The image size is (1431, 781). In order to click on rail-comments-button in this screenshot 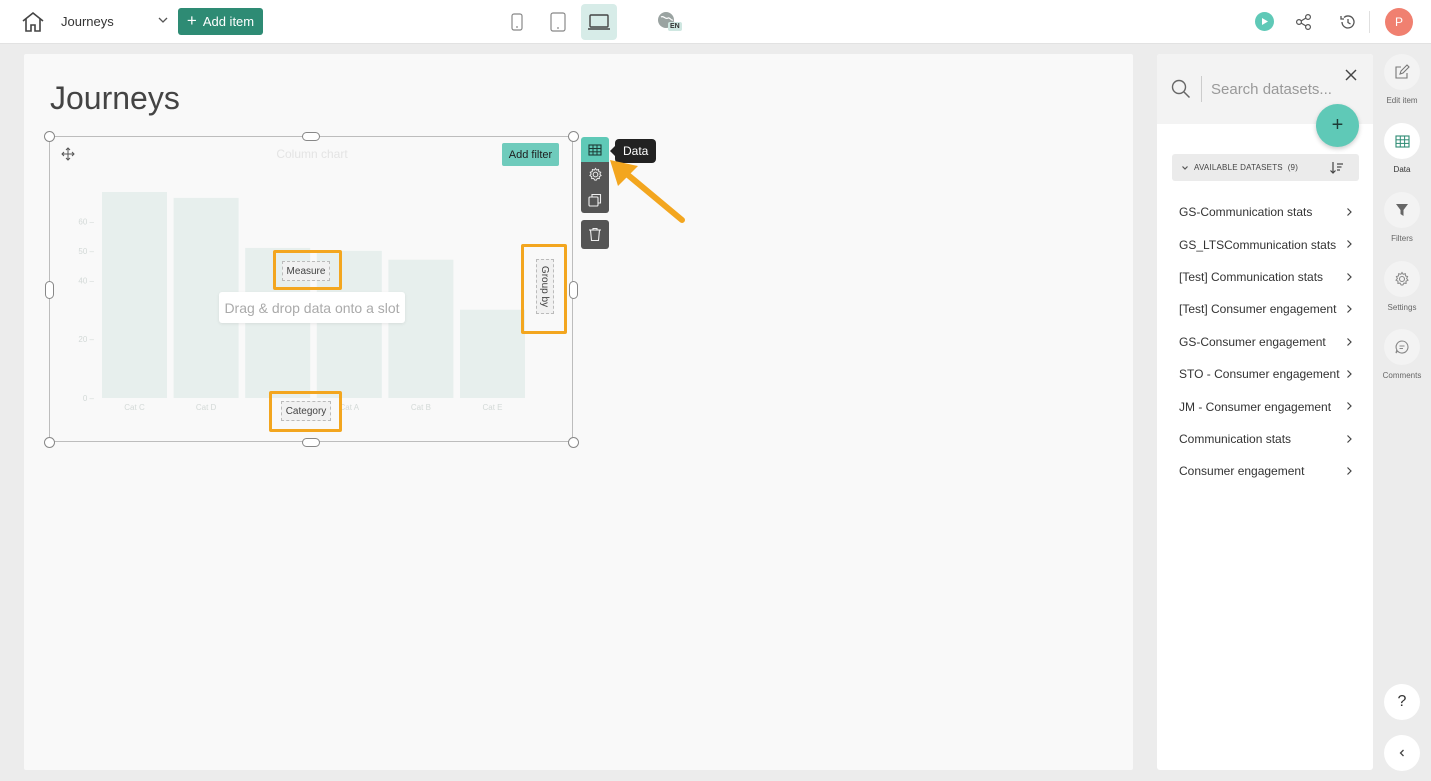, I will do `click(1402, 347)`.